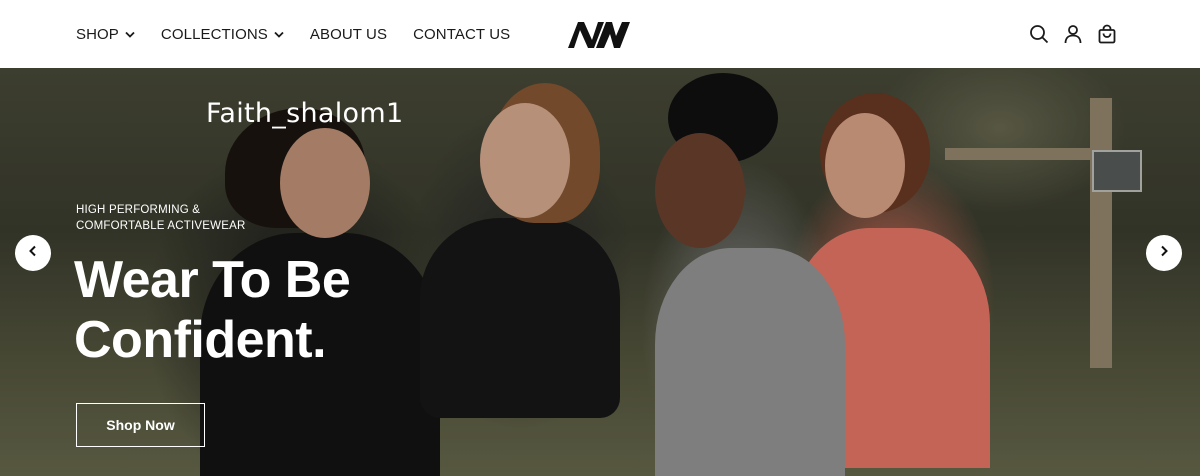 This screenshot has width=1200, height=476. I want to click on hero-headline-line1: Wear To Be, so click(212, 280).